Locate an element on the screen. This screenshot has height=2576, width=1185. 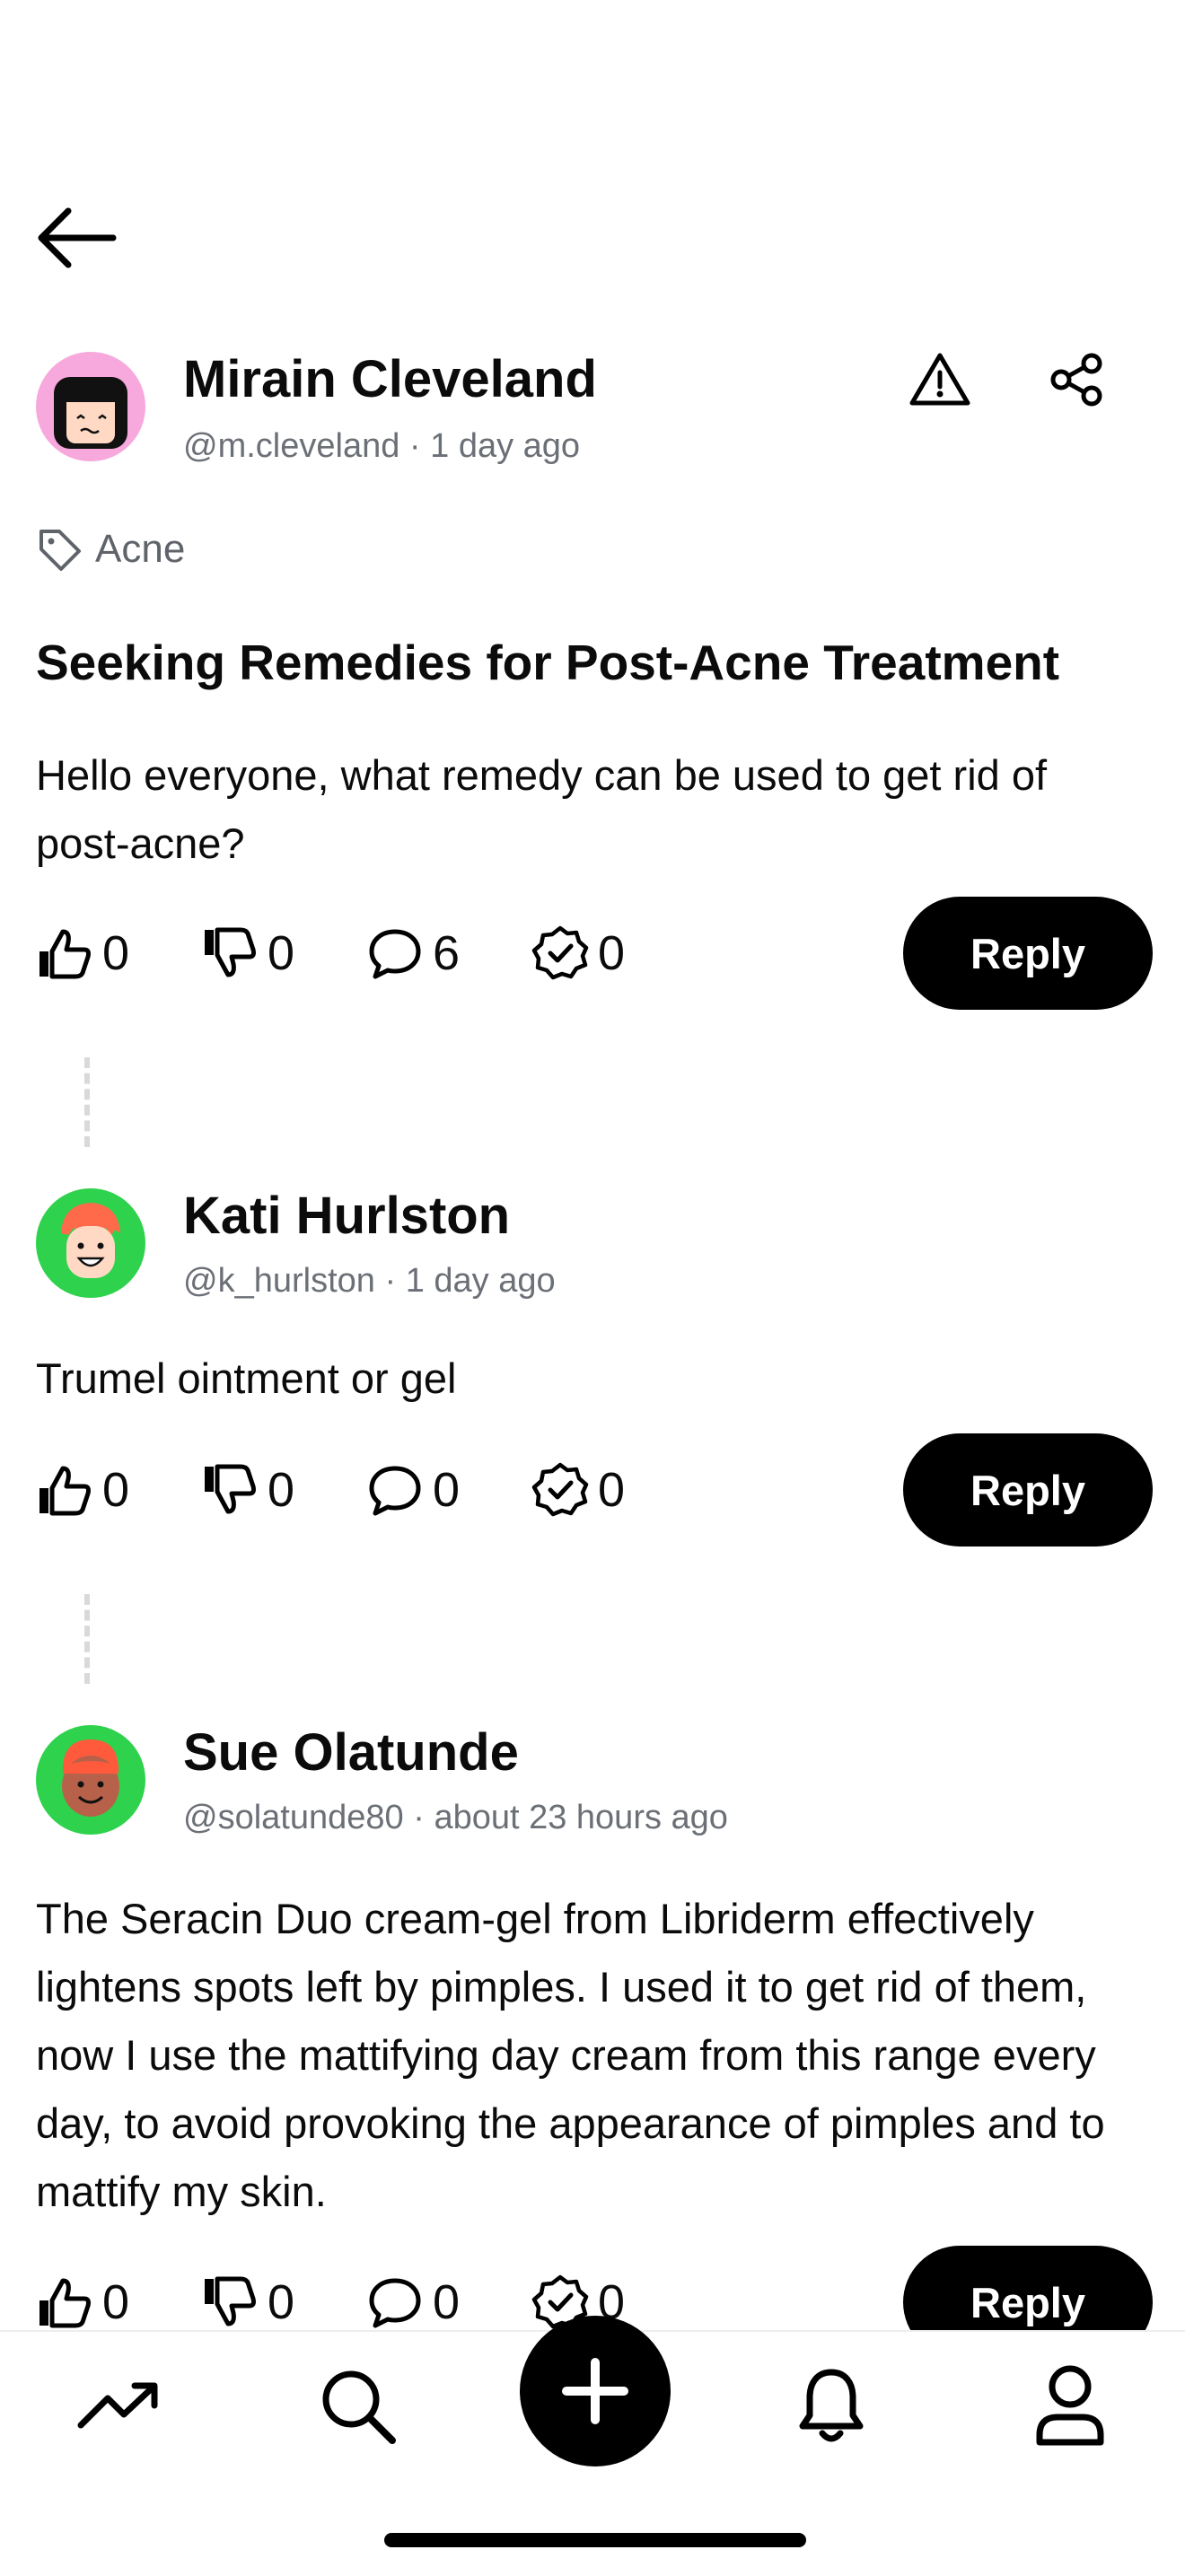
tab-notifications is located at coordinates (831, 2405).